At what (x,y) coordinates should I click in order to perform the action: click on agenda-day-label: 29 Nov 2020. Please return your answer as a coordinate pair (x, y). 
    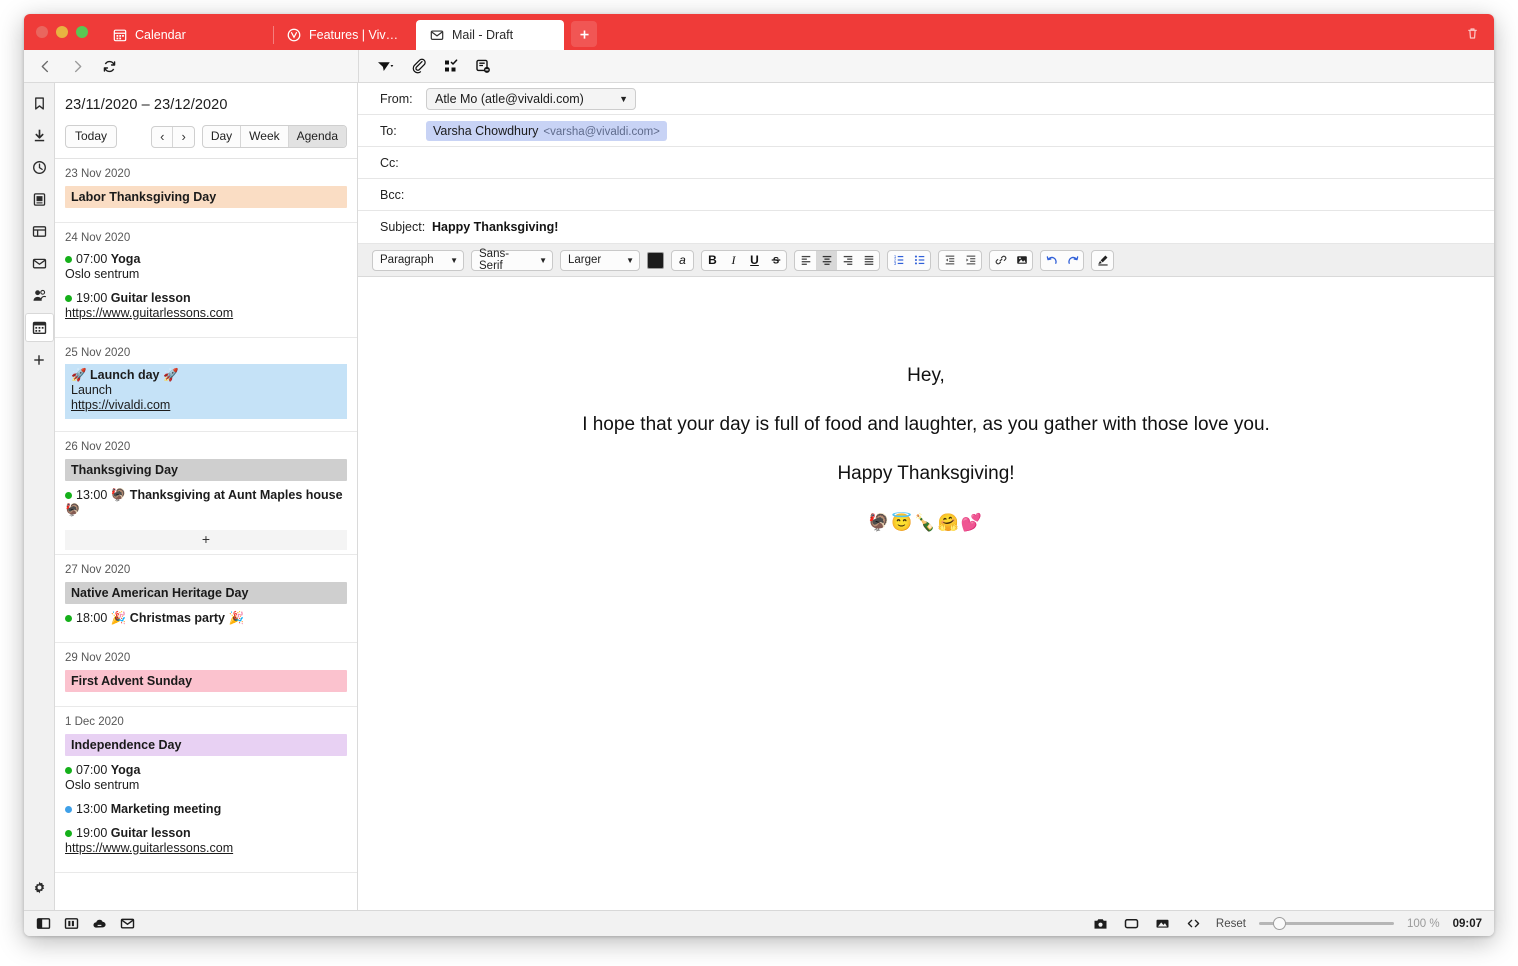
    Looking at the image, I should click on (98, 658).